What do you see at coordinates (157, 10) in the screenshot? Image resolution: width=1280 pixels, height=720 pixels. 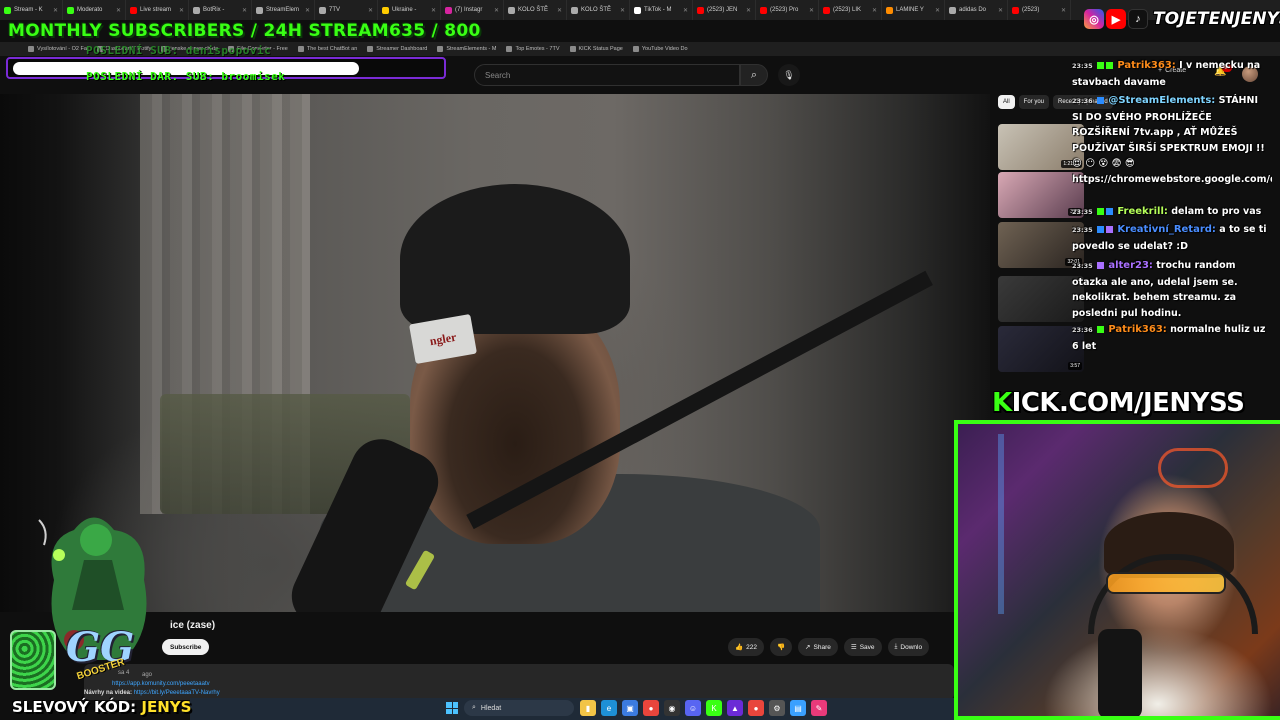 I see `browser-tab: Live stream ✕` at bounding box center [157, 10].